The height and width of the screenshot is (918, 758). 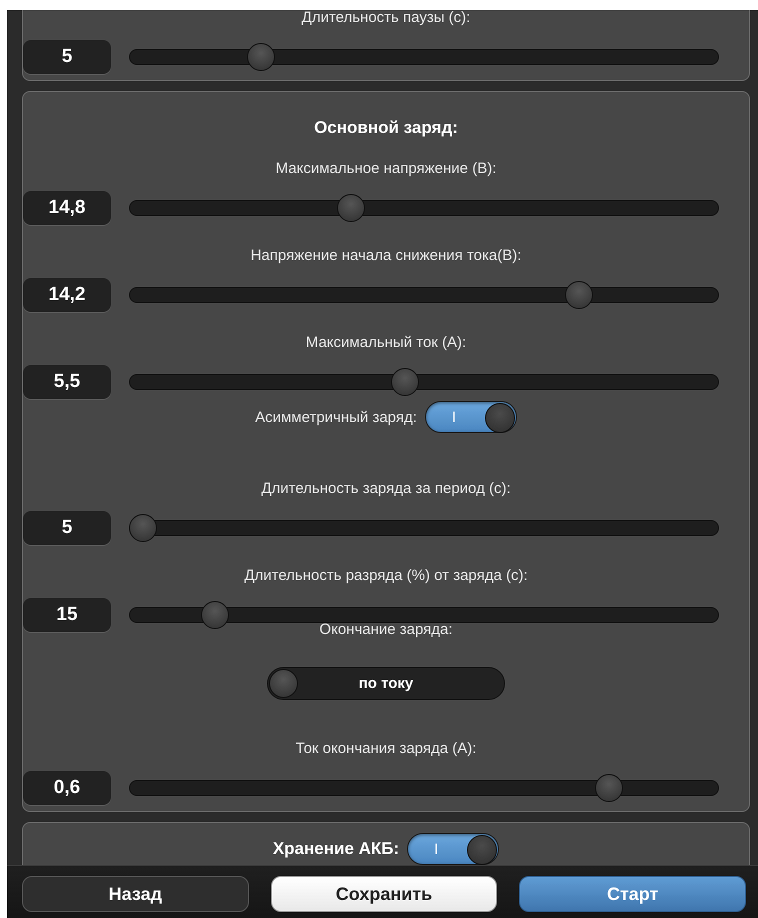 I want to click on save-button: Сохранить, so click(x=384, y=894).